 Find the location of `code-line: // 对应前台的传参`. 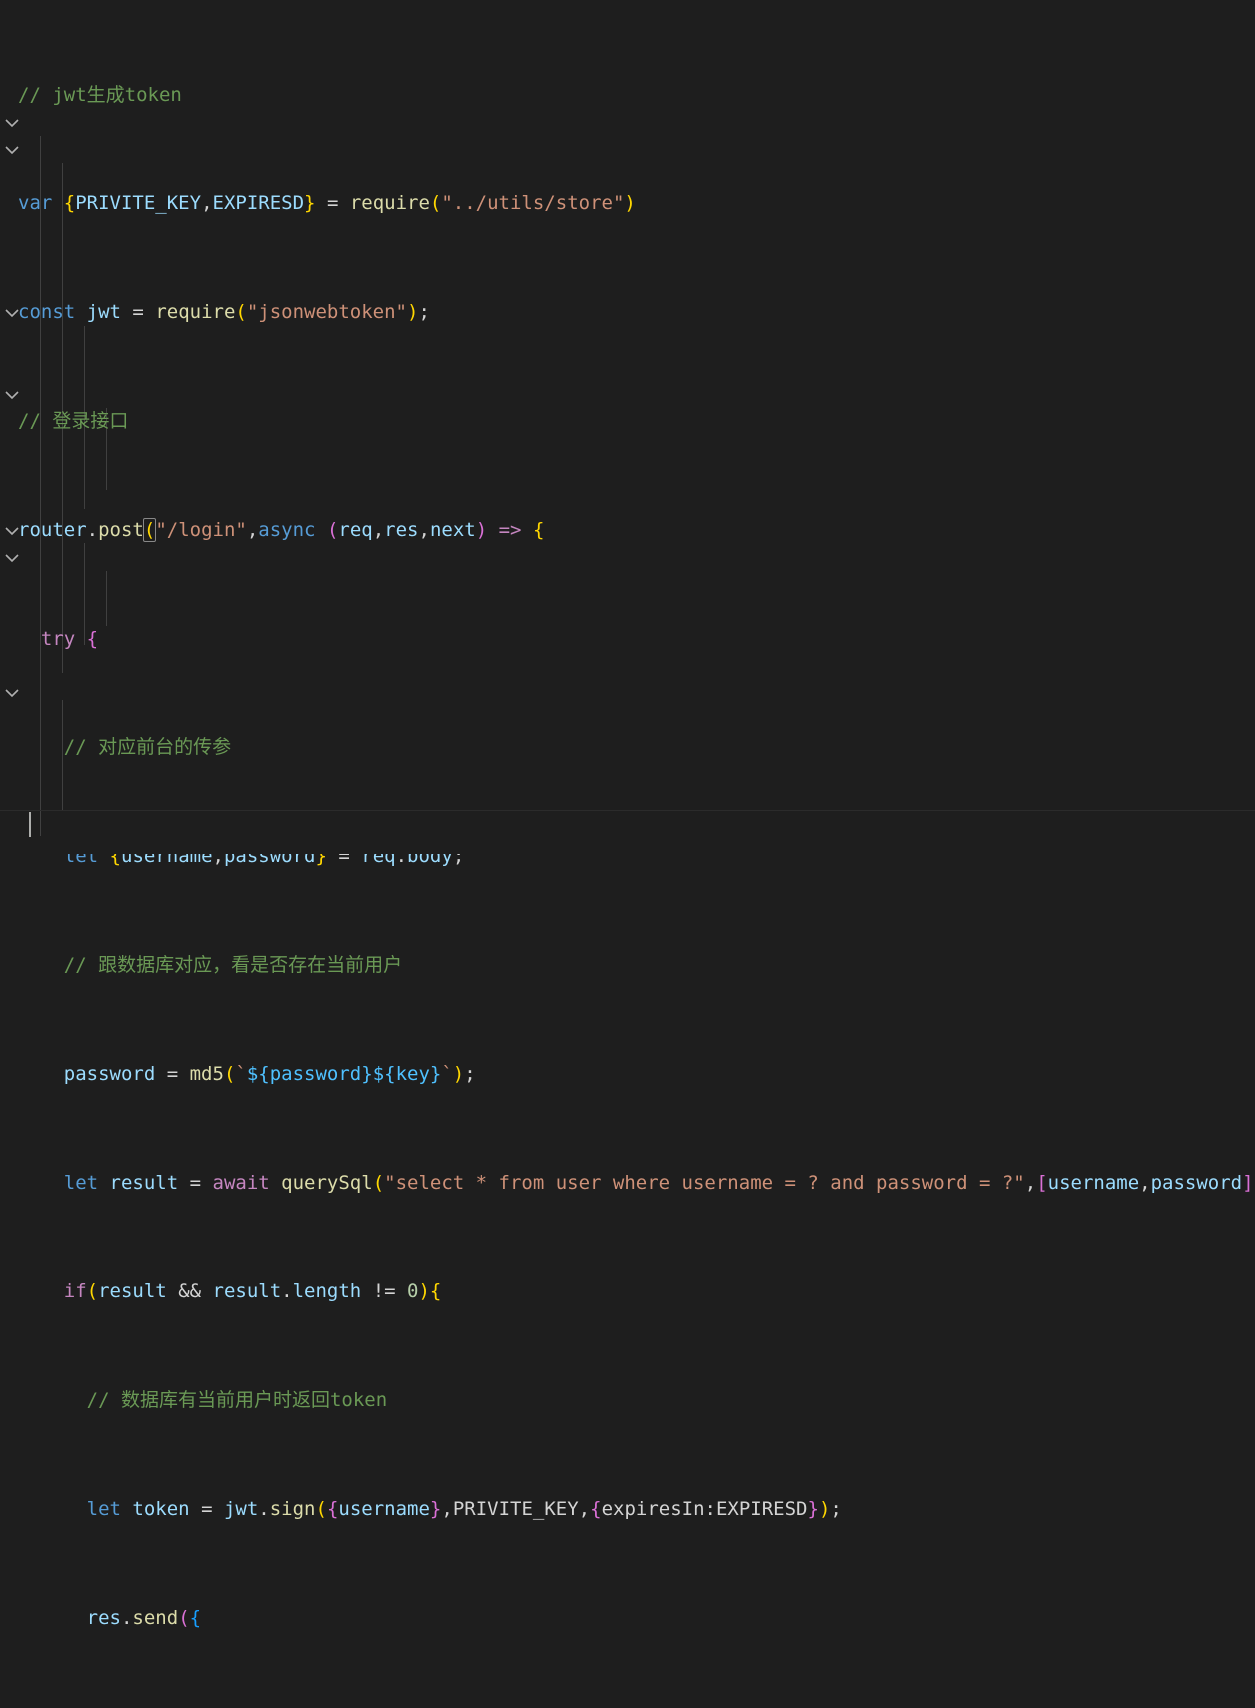

code-line: // 对应前台的传参 is located at coordinates (627, 747).